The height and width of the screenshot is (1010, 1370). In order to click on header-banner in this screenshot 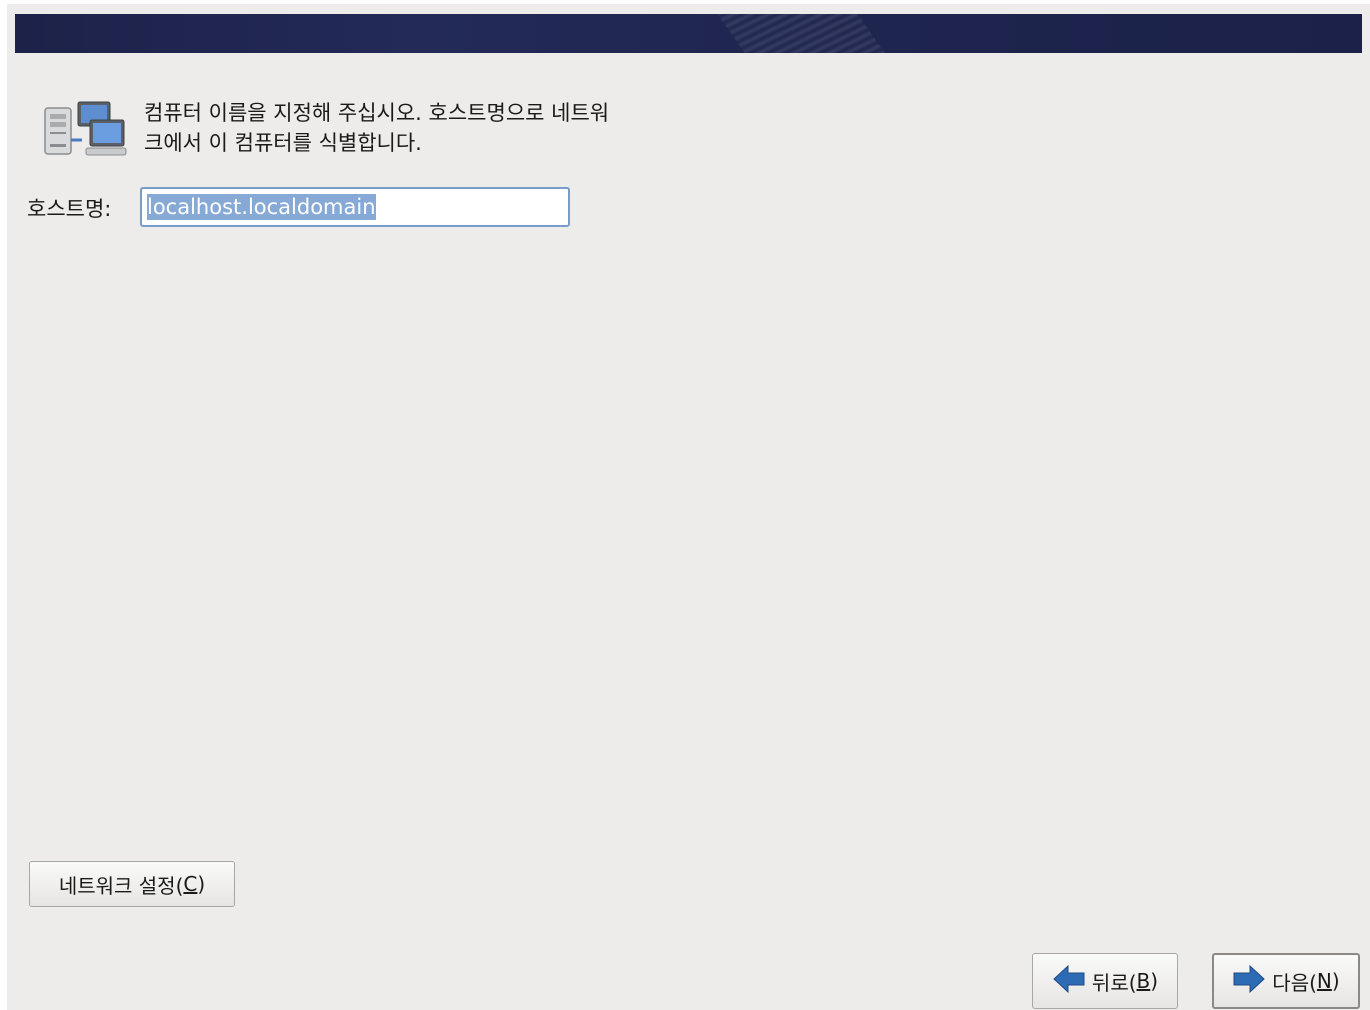, I will do `click(688, 33)`.